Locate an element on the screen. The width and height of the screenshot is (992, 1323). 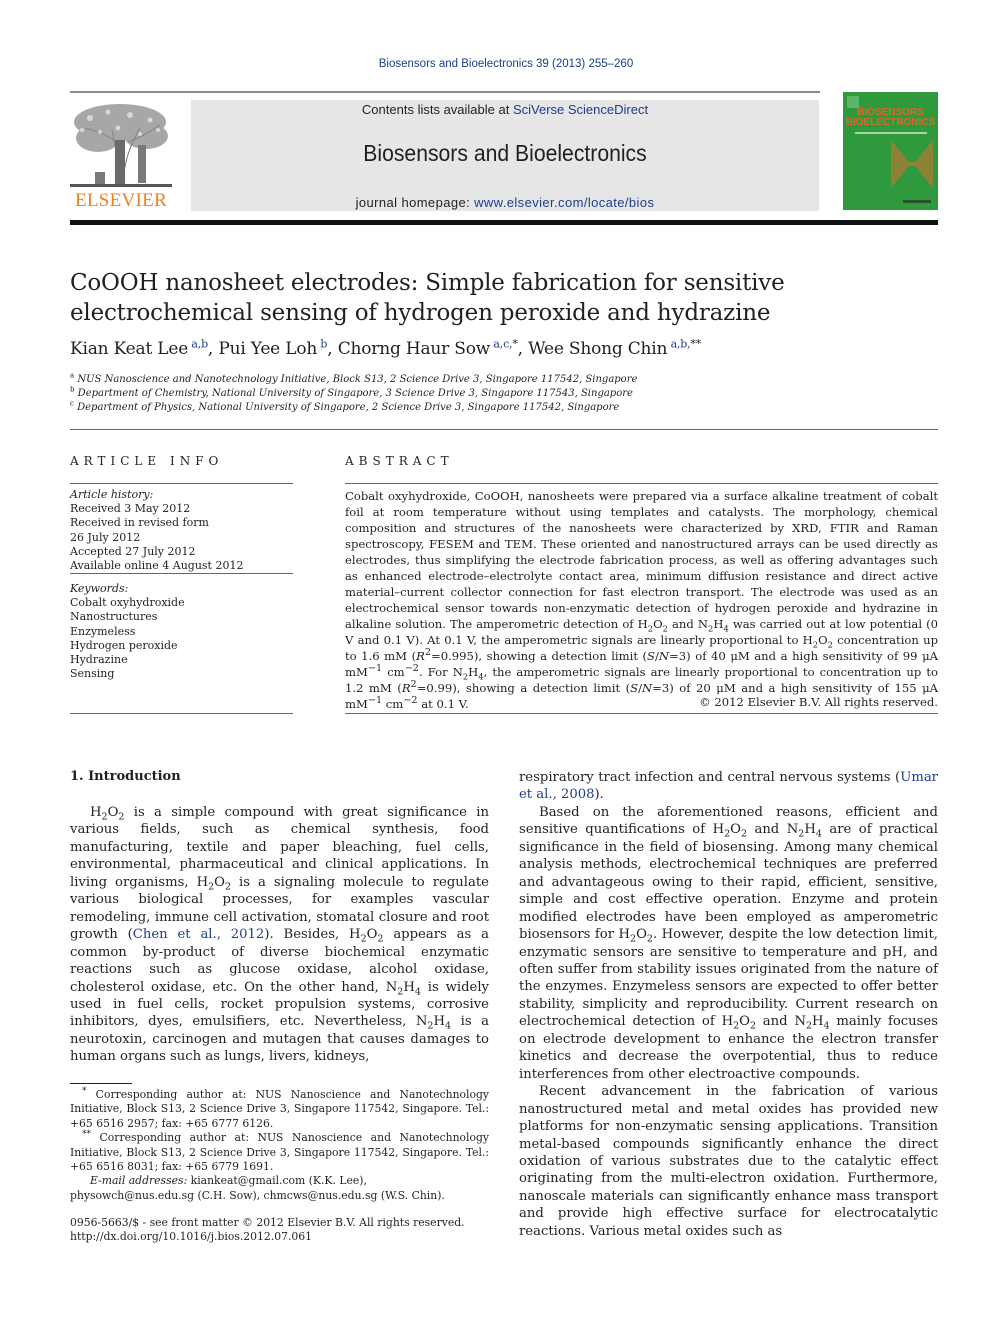
sciencedirect-link: SciVerse ScienceDirect is located at coordinates (580, 109).